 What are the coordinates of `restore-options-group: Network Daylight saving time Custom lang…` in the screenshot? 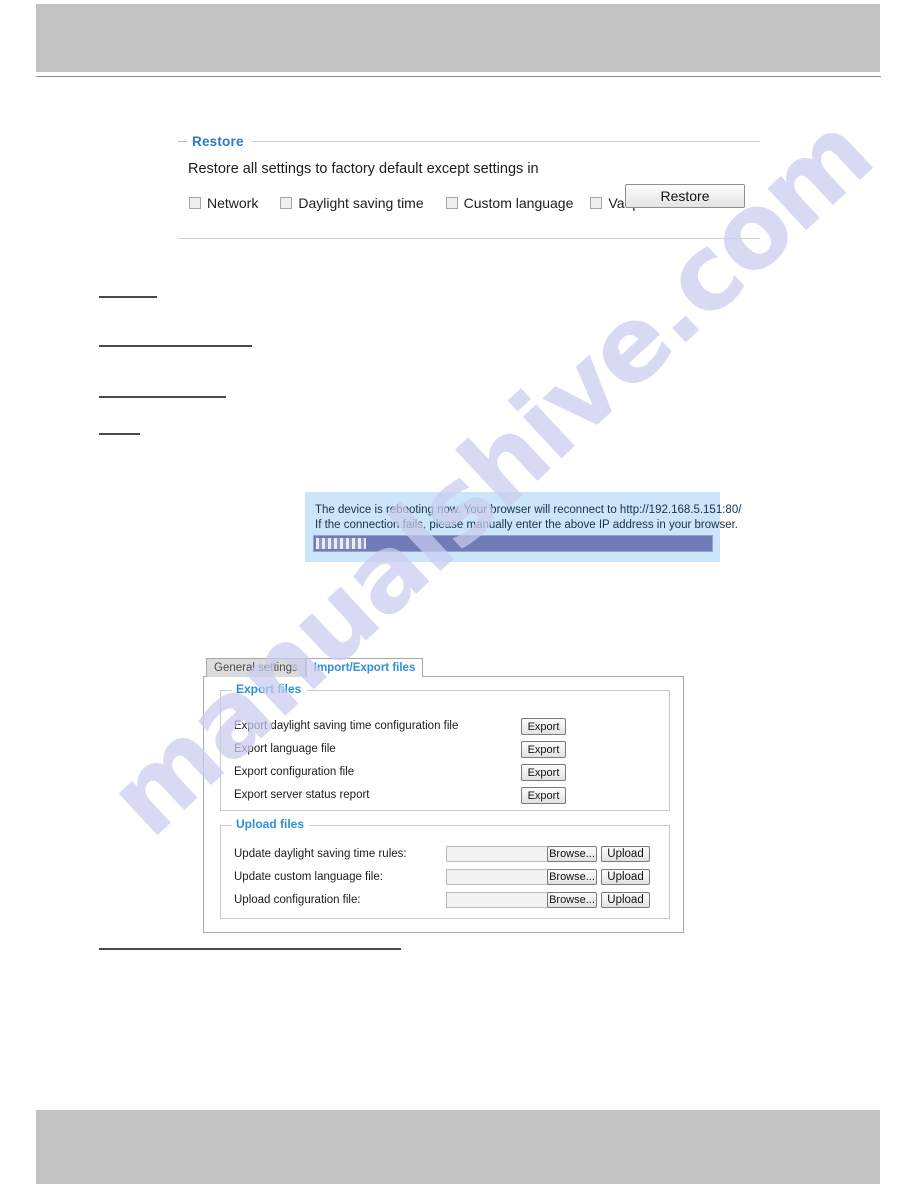 It's located at (414, 203).